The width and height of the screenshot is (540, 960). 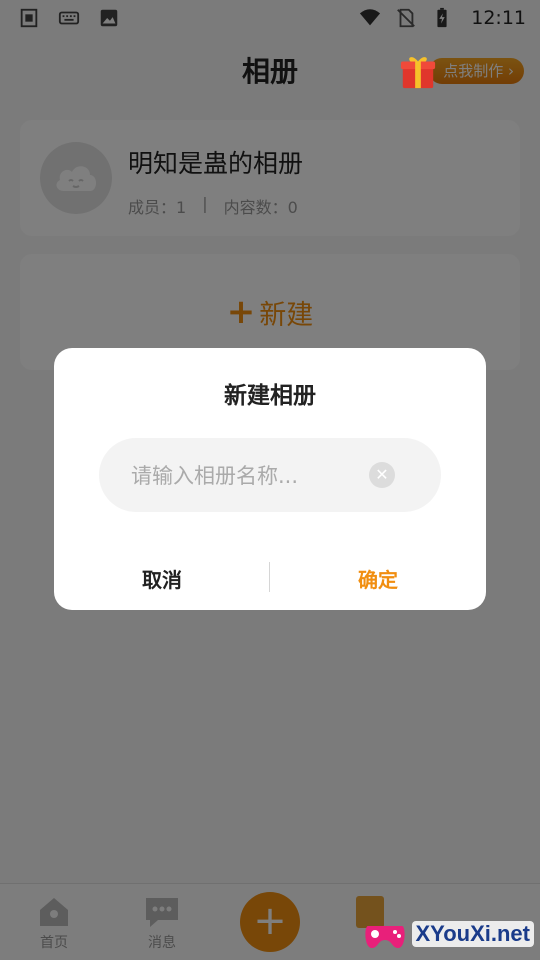 What do you see at coordinates (384, 937) in the screenshot?
I see `gamepad-logo-icon` at bounding box center [384, 937].